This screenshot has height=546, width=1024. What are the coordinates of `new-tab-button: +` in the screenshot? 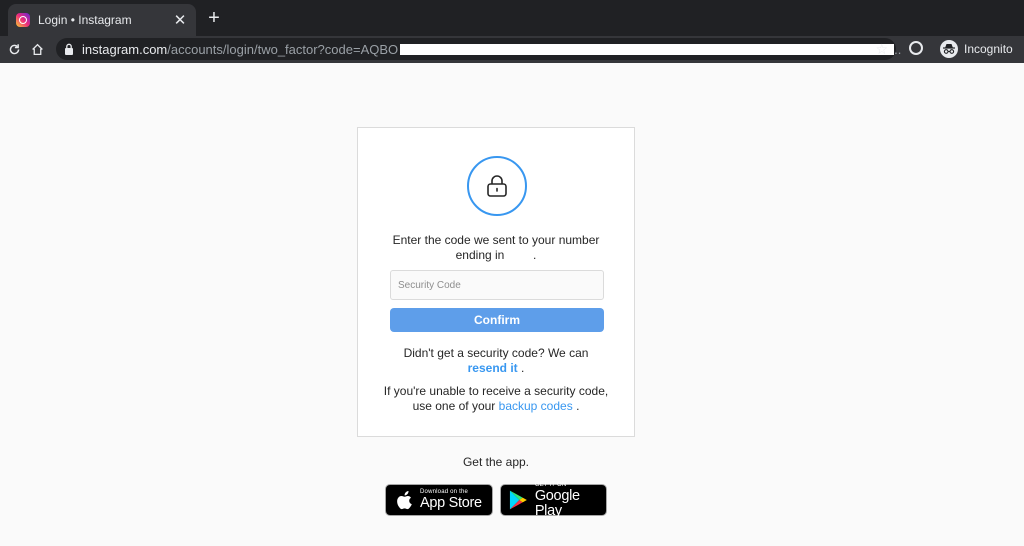 It's located at (214, 19).